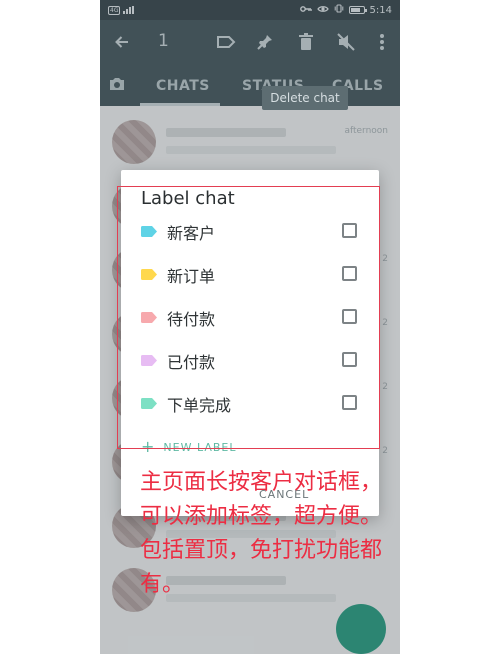 This screenshot has width=500, height=654. I want to click on delete-chat-tooltip: Delete chat, so click(305, 98).